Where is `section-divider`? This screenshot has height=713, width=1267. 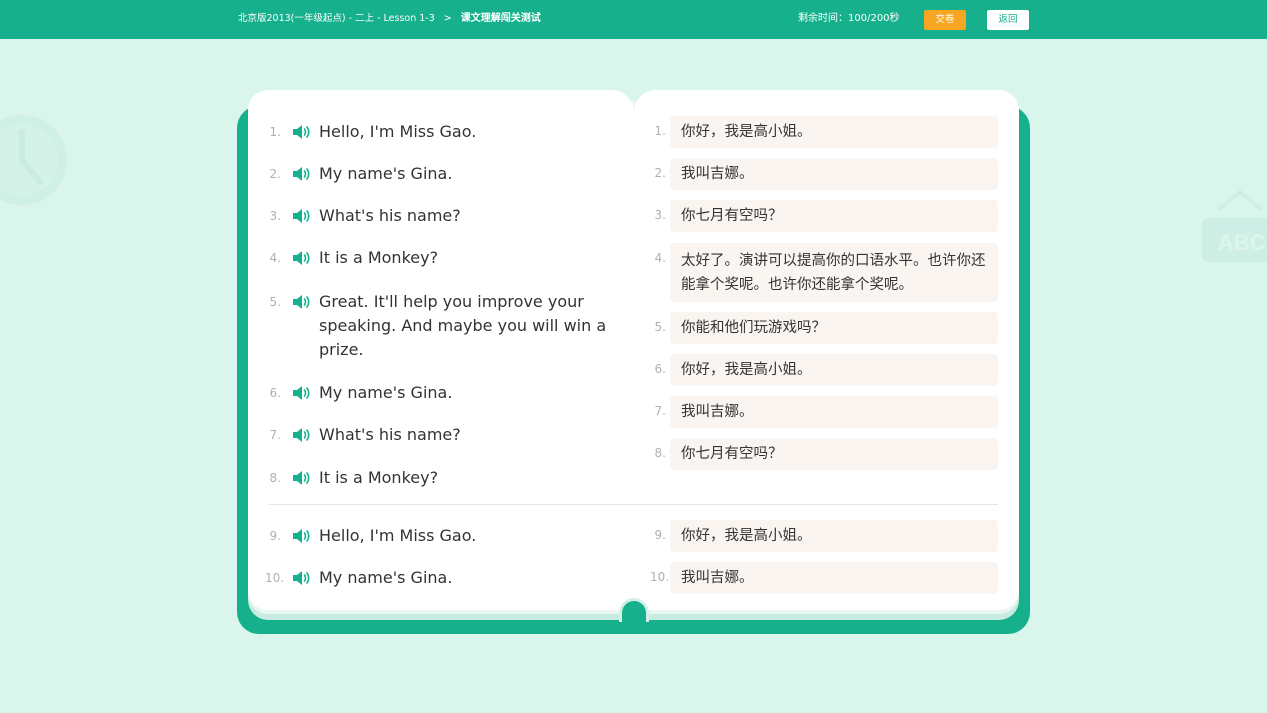 section-divider is located at coordinates (633, 504).